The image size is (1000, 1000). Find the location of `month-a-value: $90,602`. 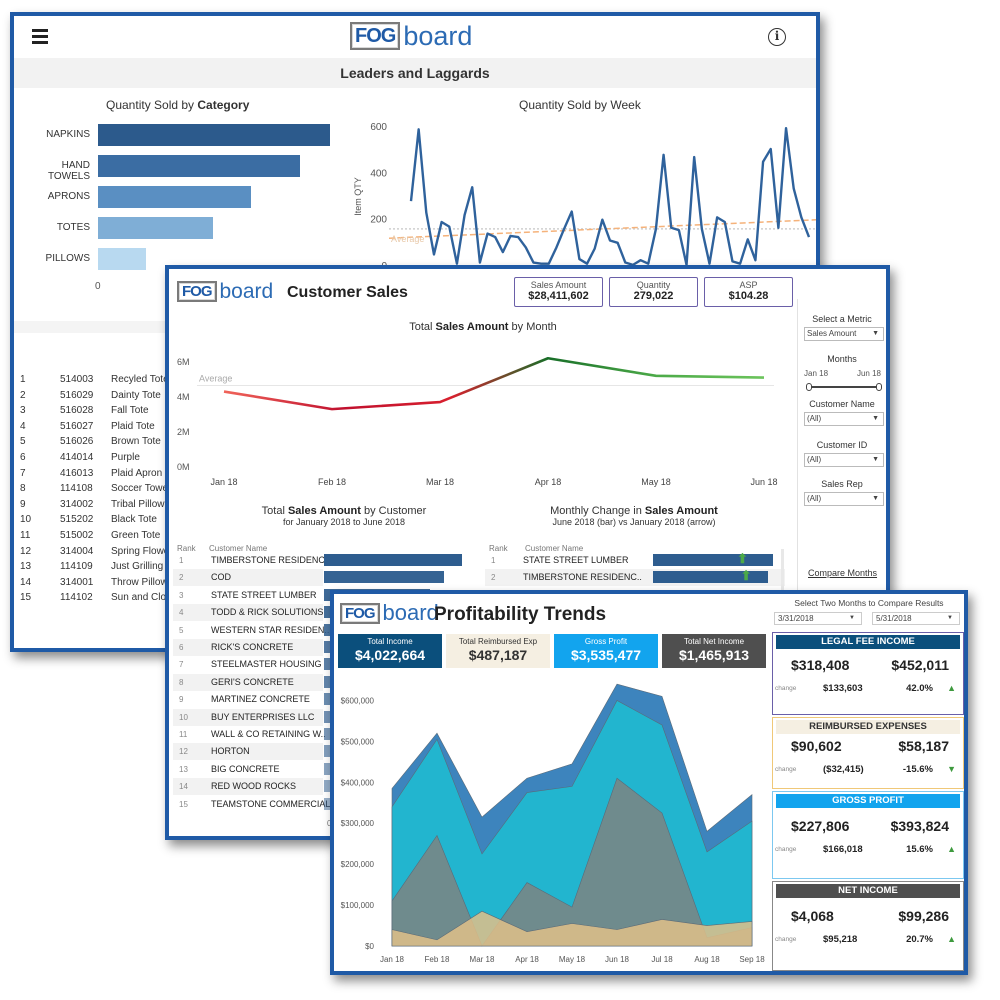

month-a-value: $90,602 is located at coordinates (816, 746).